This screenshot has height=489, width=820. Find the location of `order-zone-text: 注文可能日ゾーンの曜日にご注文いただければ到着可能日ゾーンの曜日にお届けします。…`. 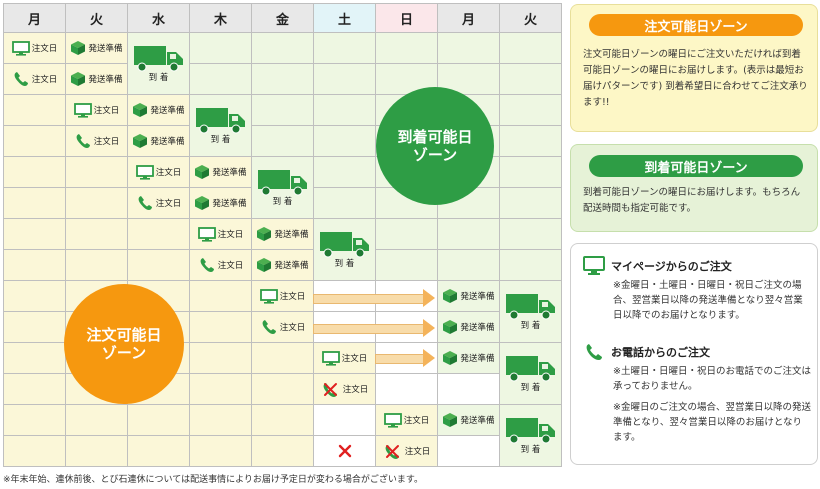

order-zone-text: 注文可能日ゾーンの曜日にご注文いただければ到着可能日ゾーンの曜日にお届けします。… is located at coordinates (695, 78).